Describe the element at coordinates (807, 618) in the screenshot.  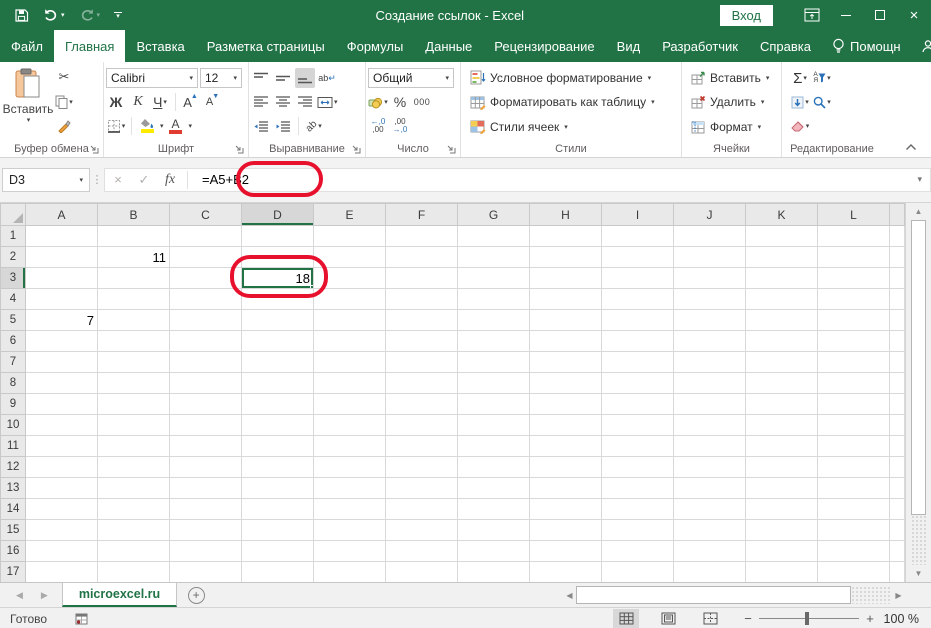
I see `zoom-slider-thumb` at that location.